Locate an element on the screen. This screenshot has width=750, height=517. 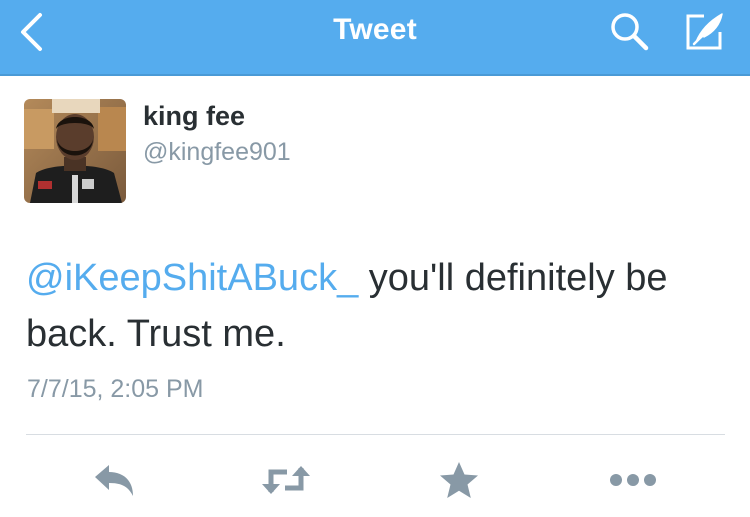
search-icon is located at coordinates (630, 32).